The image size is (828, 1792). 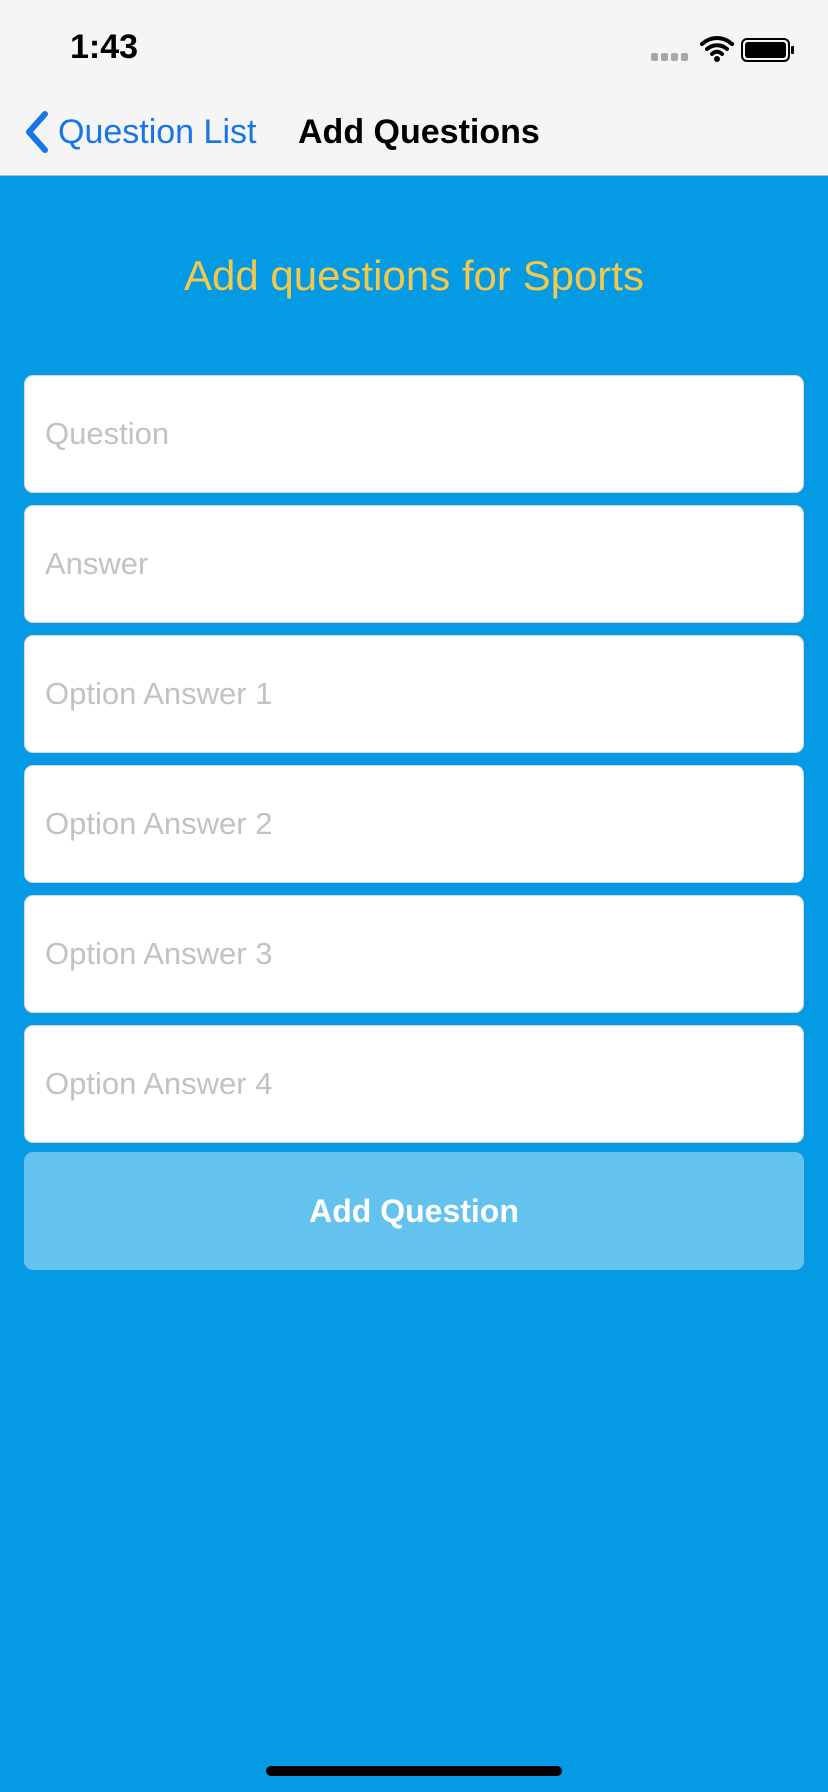 I want to click on top-bar: 1:43 Question List Add Questions, so click(x=414, y=88).